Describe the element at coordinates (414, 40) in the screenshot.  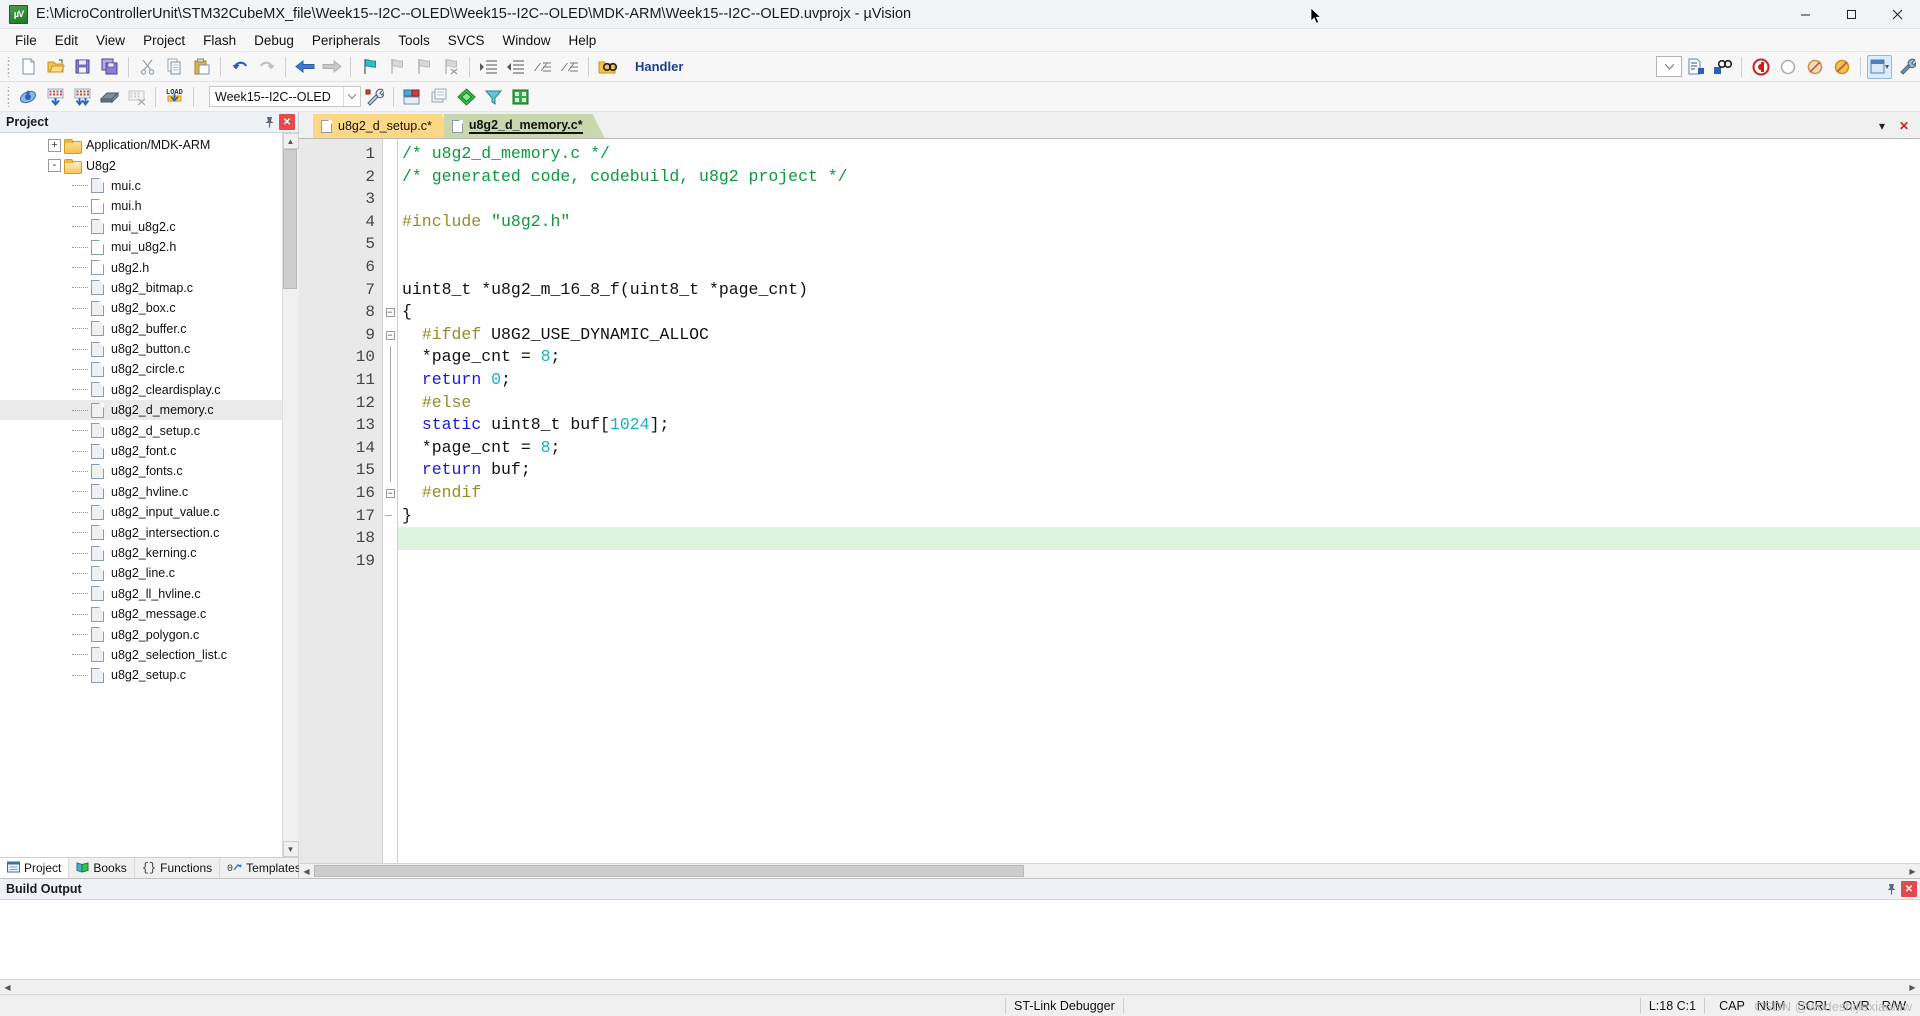
I see `menu-tools: Tools` at that location.